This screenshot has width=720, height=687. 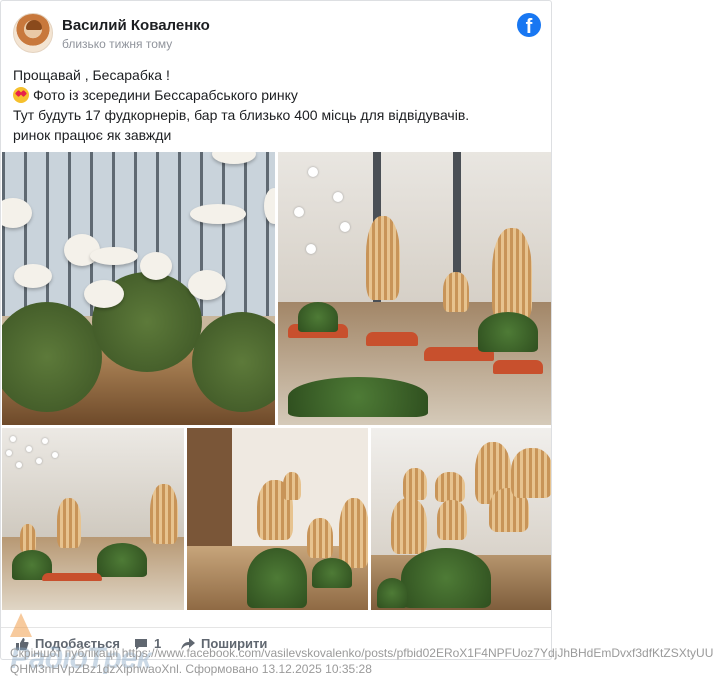 I want to click on post-text-line: Прощавай , Бесарабка !, so click(x=91, y=75).